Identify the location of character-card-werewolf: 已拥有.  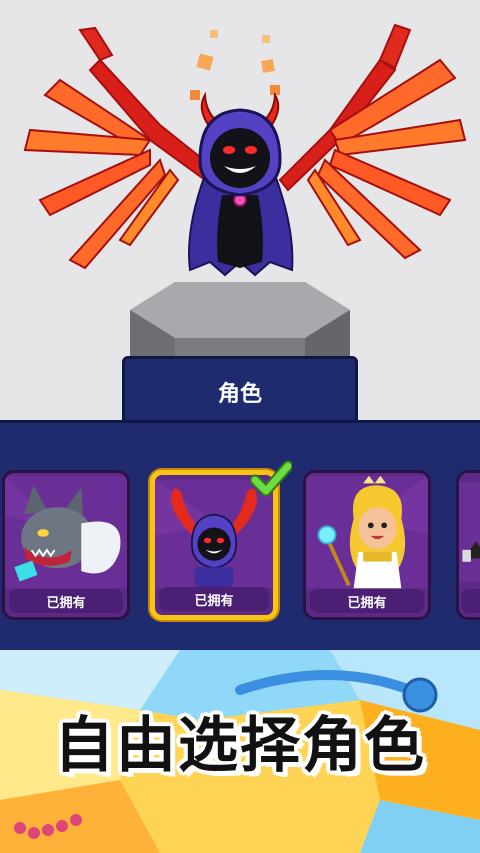
(66, 545).